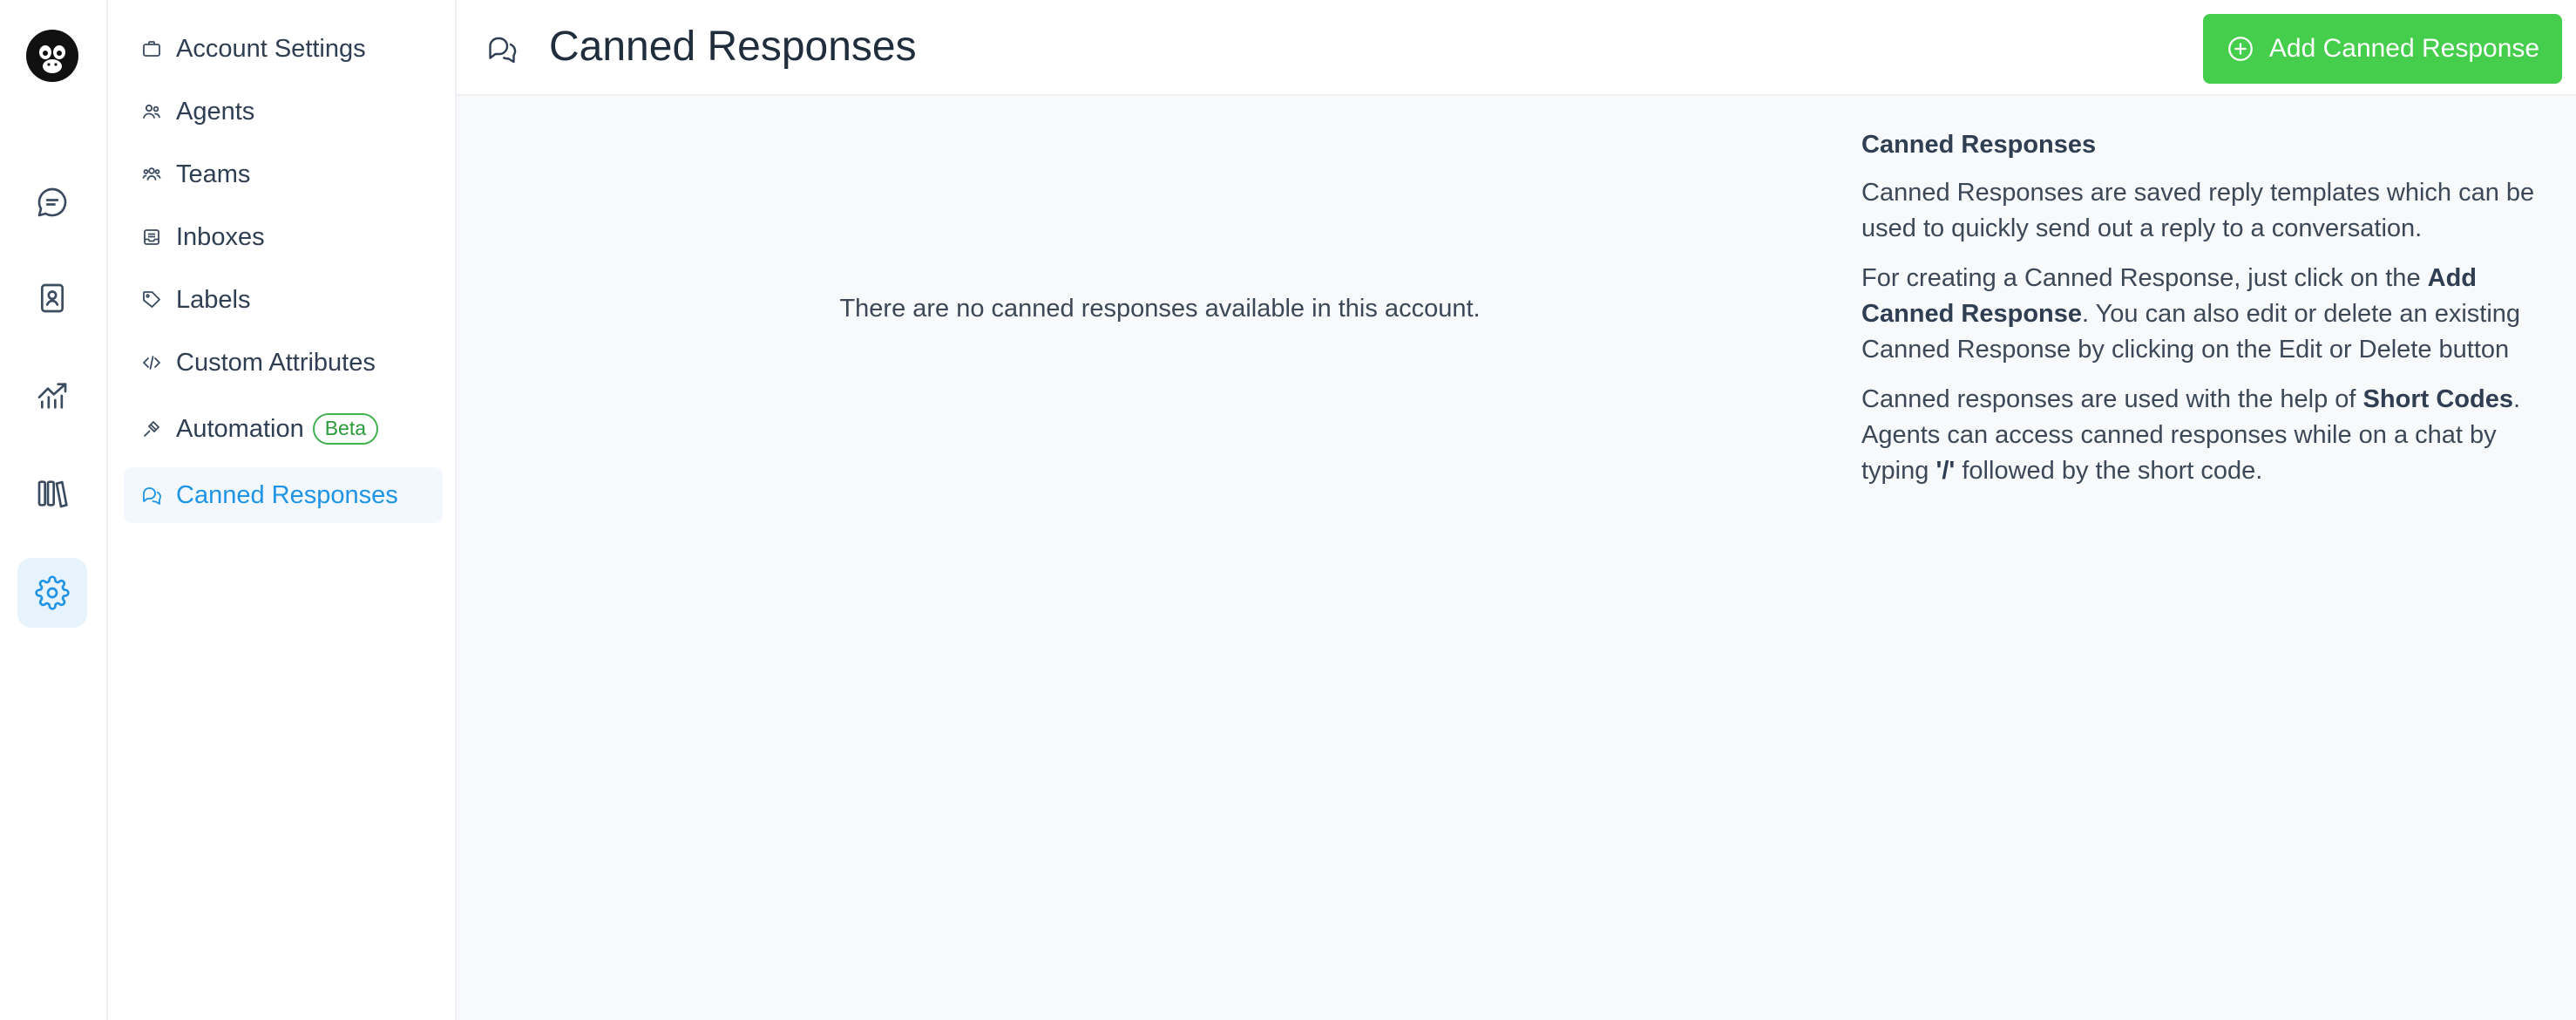  I want to click on help-bold-text: Short Codes, so click(2438, 399).